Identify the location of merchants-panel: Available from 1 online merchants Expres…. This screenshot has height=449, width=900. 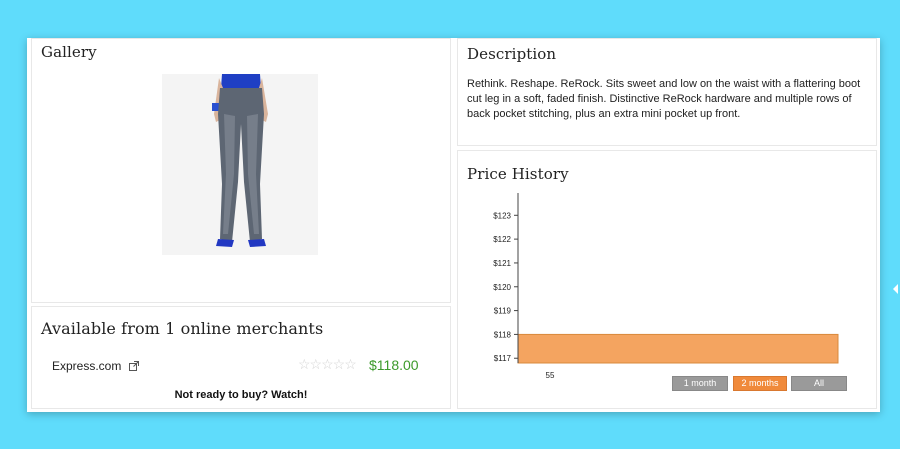
(241, 357).